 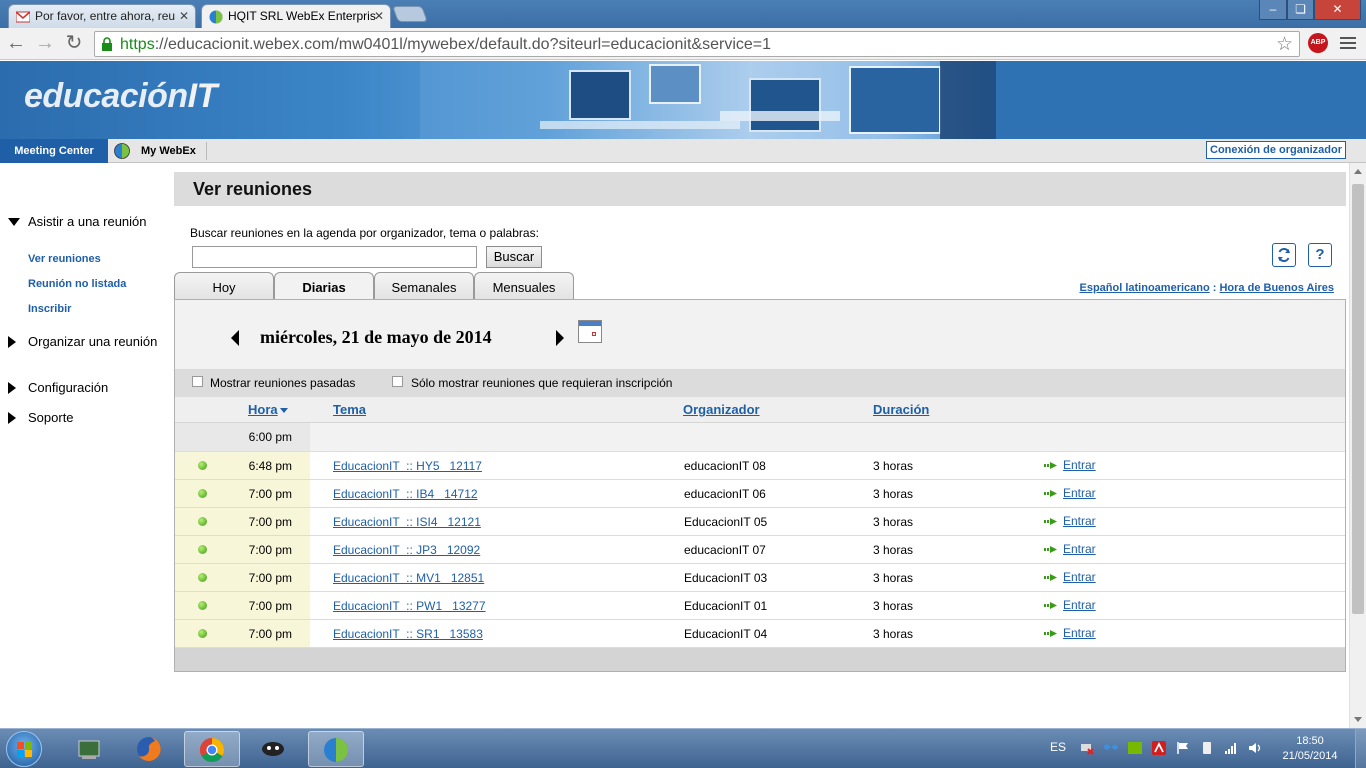 What do you see at coordinates (1284, 44) in the screenshot?
I see `bookmark-star-icon: ☆` at bounding box center [1284, 44].